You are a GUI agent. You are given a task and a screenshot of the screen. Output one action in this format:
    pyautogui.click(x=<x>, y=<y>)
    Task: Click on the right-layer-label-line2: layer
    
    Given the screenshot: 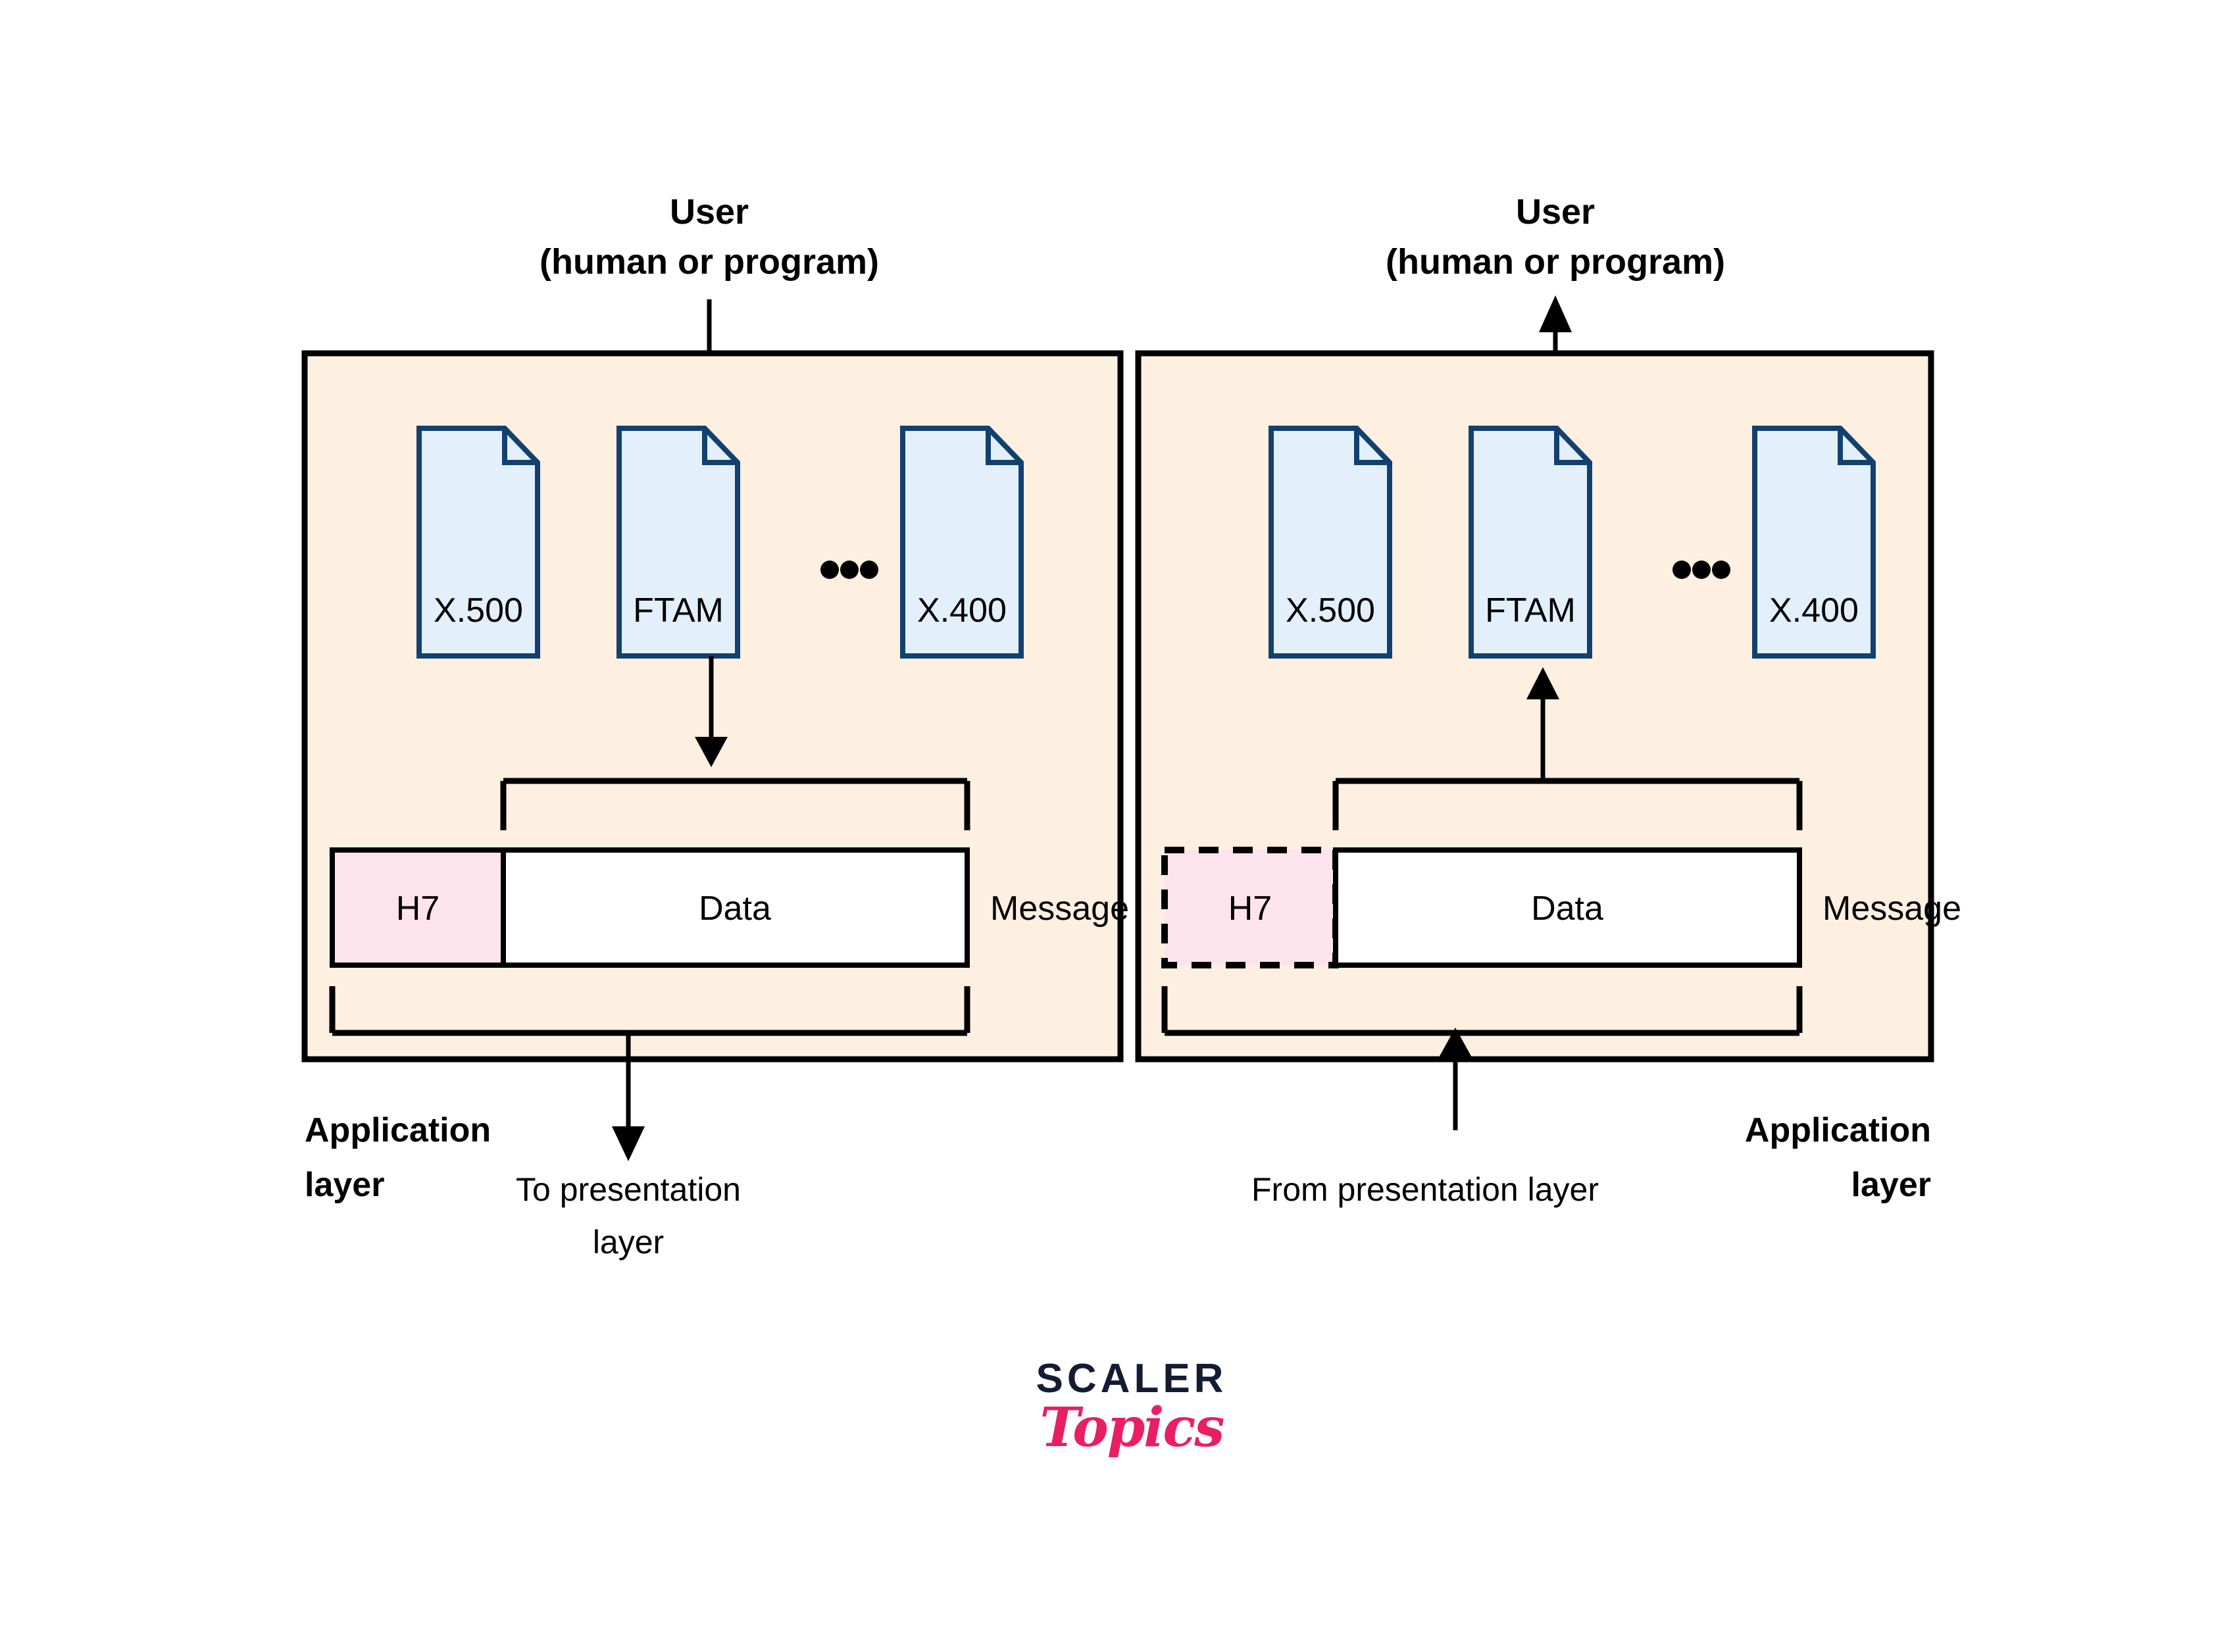 What is the action you would take?
    pyautogui.click(x=1891, y=1185)
    